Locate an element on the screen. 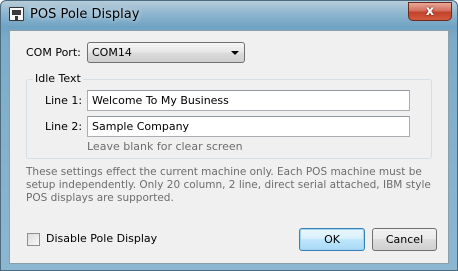  monitor-screen is located at coordinates (16, 12).